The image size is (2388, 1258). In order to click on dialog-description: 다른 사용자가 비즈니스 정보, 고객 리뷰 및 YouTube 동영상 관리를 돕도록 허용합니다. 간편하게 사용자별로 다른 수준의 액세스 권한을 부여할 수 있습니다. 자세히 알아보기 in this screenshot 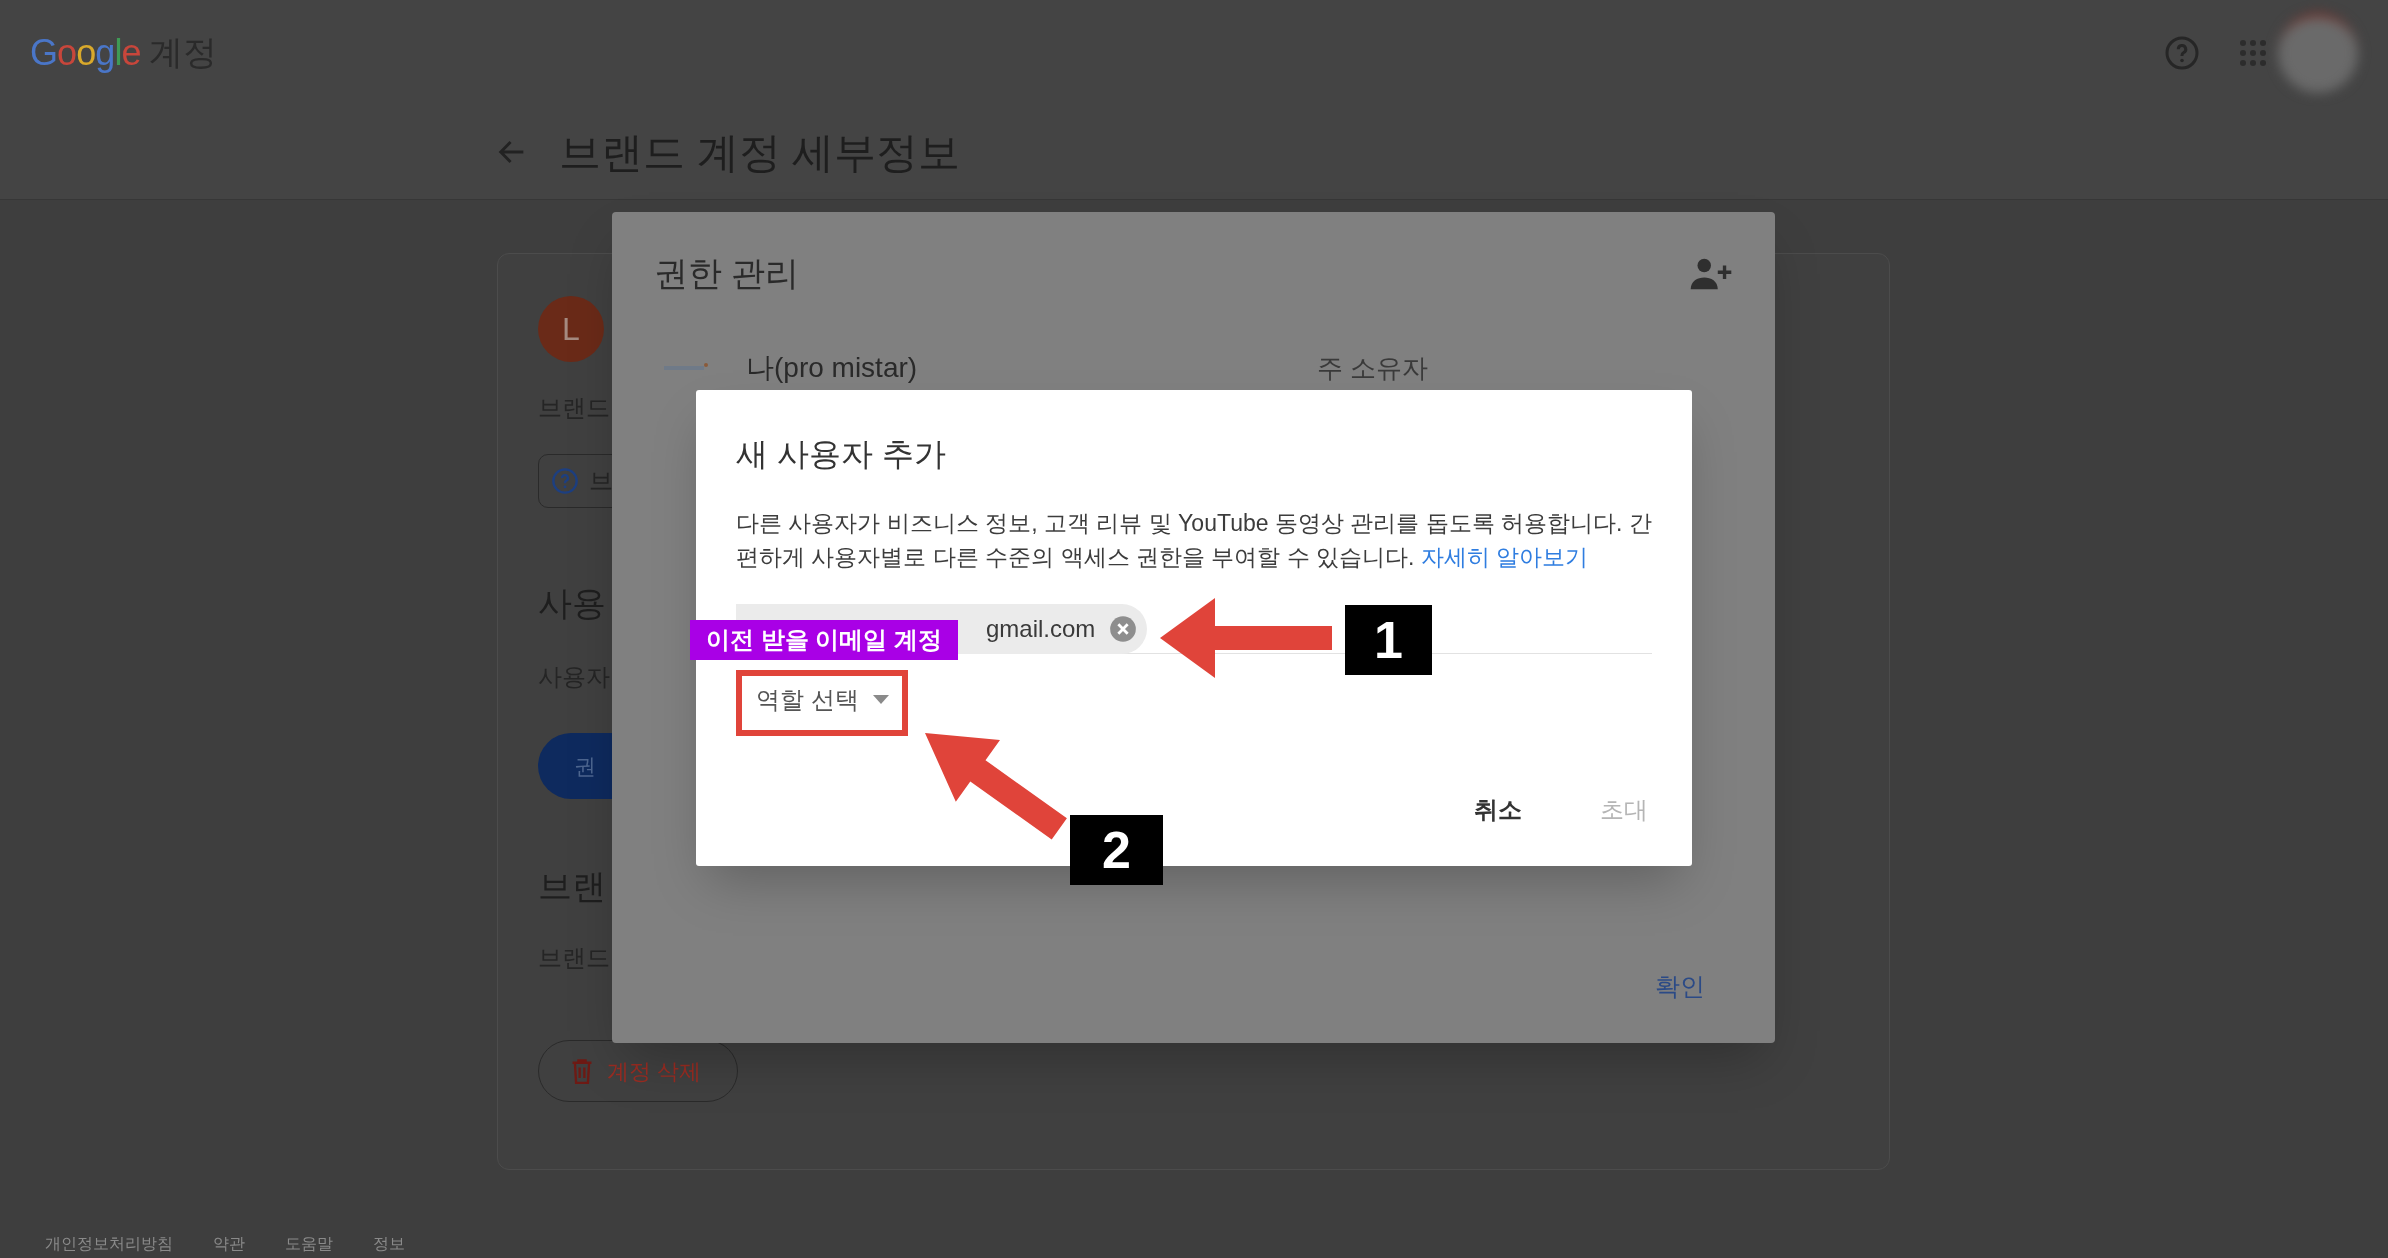, I will do `click(1194, 540)`.